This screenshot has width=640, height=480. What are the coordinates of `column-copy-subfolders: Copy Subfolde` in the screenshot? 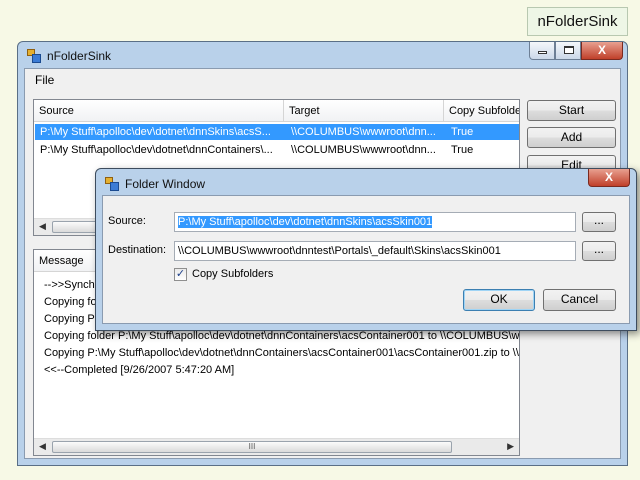 It's located at (481, 111).